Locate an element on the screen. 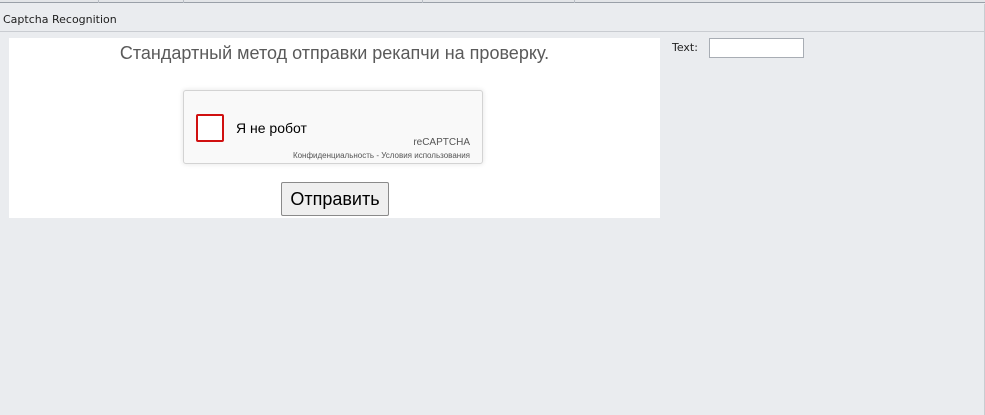 The image size is (985, 415). window-title: Captcha Recognition is located at coordinates (60, 19).